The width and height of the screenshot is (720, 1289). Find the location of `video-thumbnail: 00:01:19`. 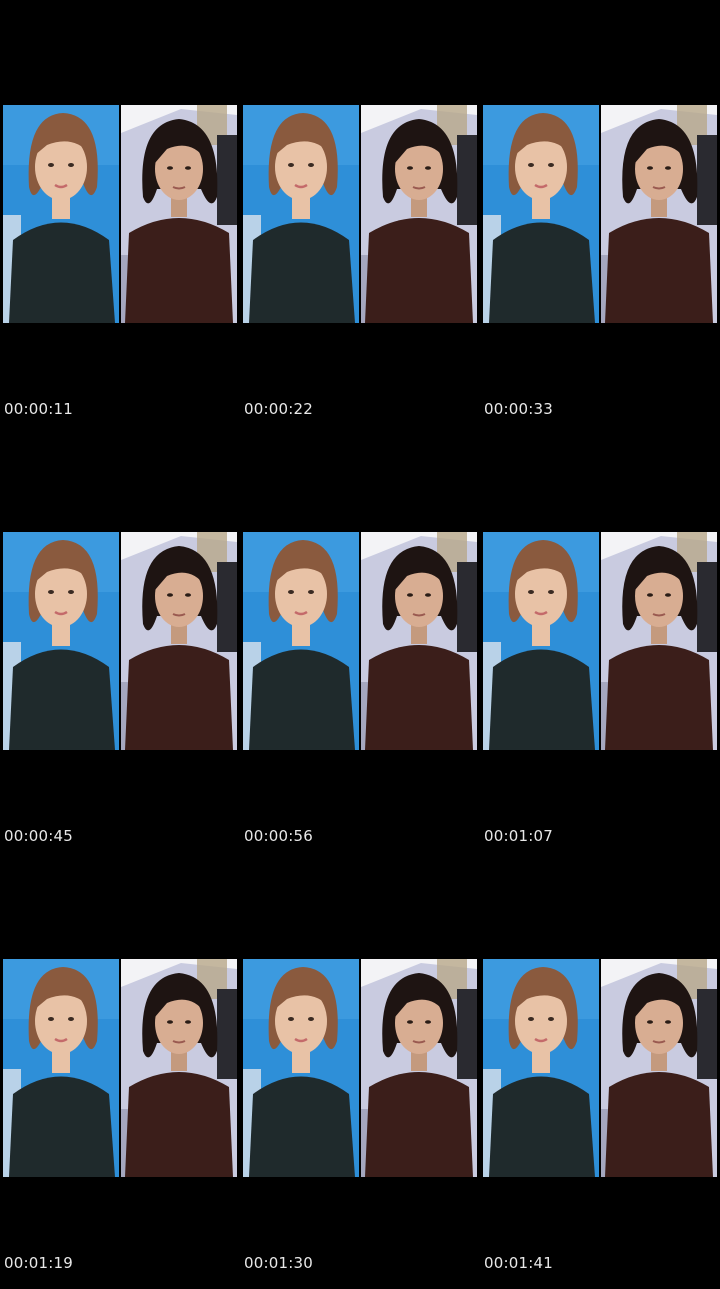

video-thumbnail: 00:01:19 is located at coordinates (118, 1124).